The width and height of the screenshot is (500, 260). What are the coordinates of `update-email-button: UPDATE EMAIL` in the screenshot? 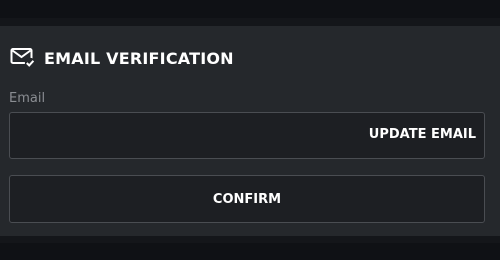 It's located at (422, 134).